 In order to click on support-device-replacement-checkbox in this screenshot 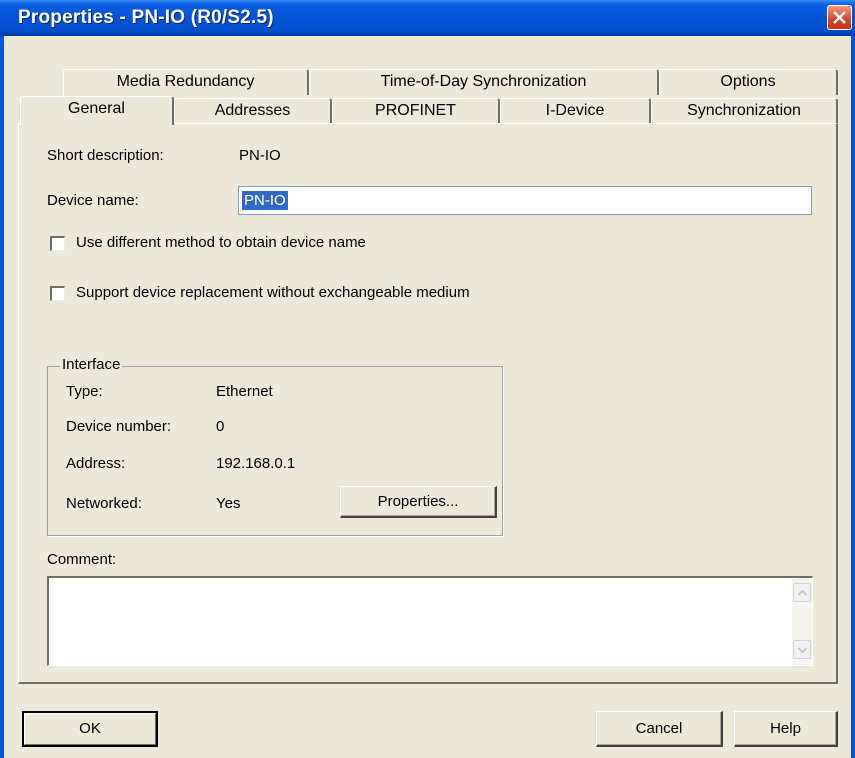, I will do `click(57, 293)`.